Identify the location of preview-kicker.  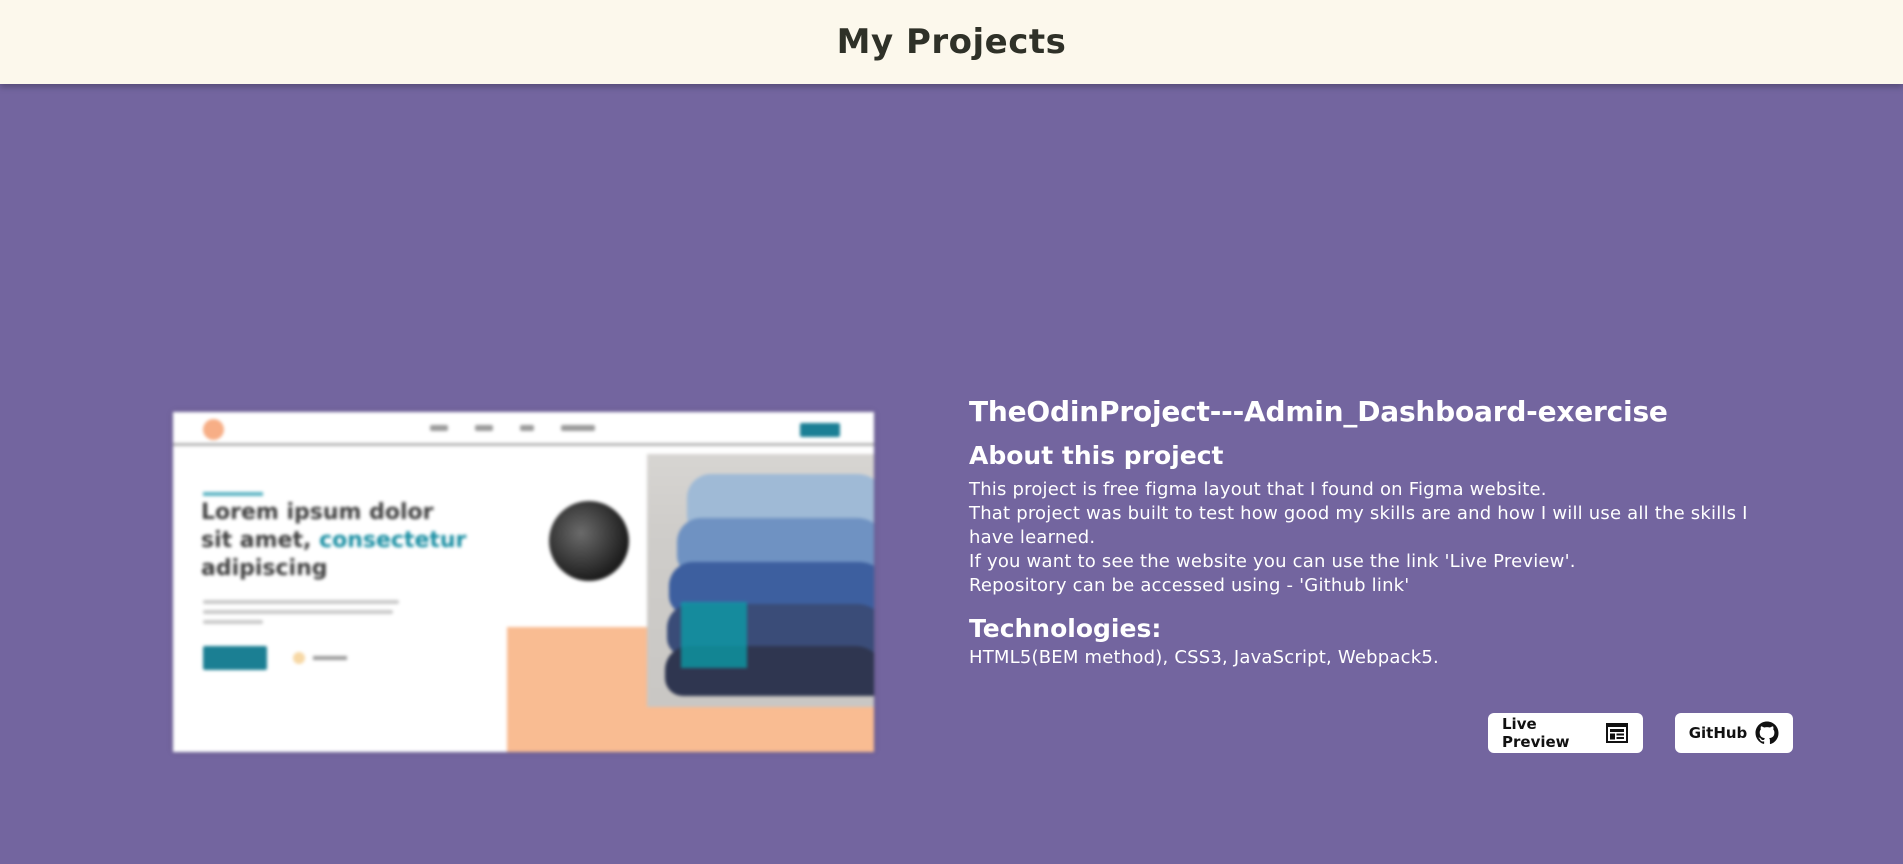
(233, 494).